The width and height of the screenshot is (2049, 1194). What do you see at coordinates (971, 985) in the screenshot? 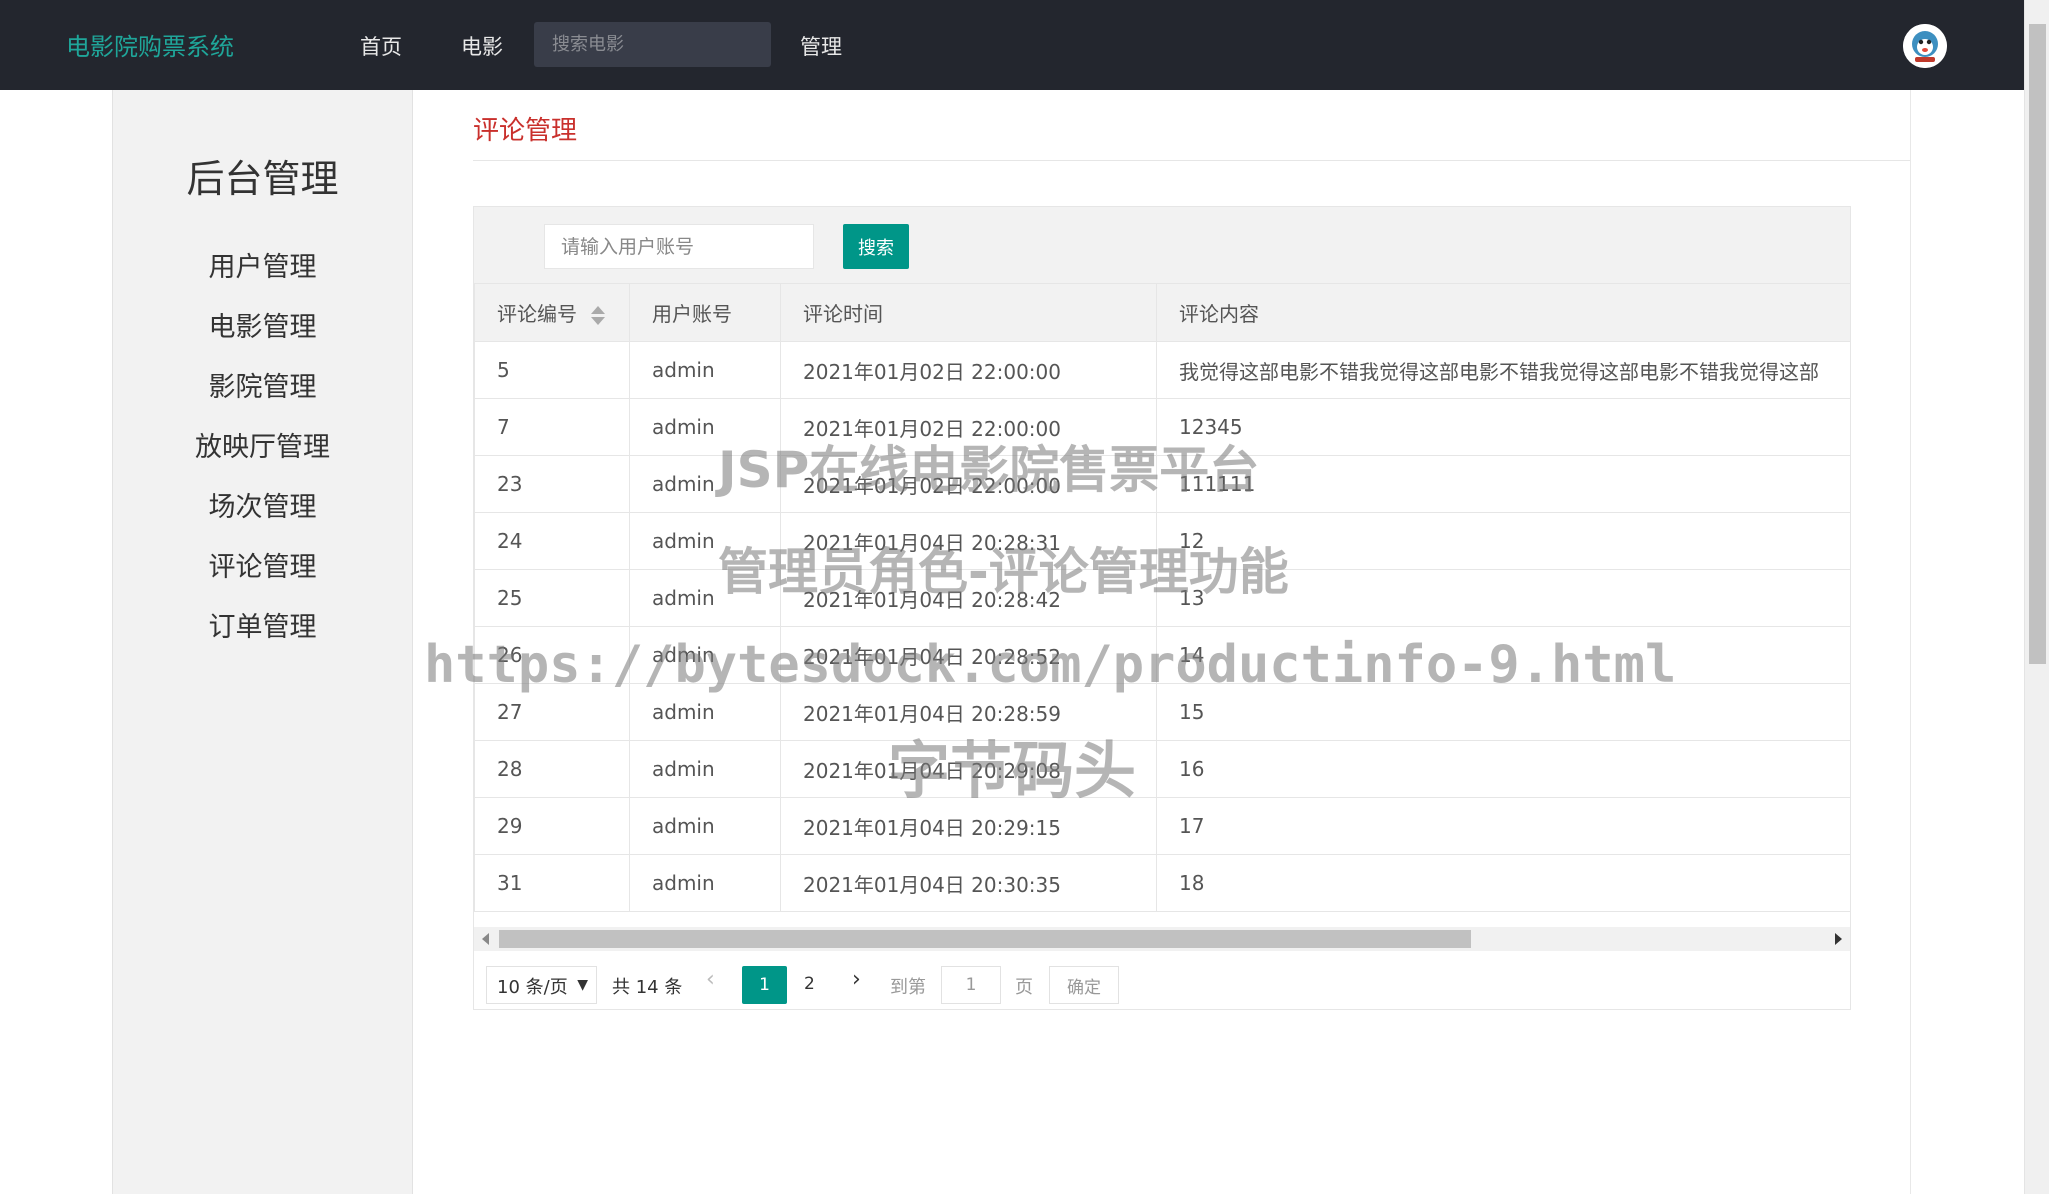
I see `goto-page-input` at bounding box center [971, 985].